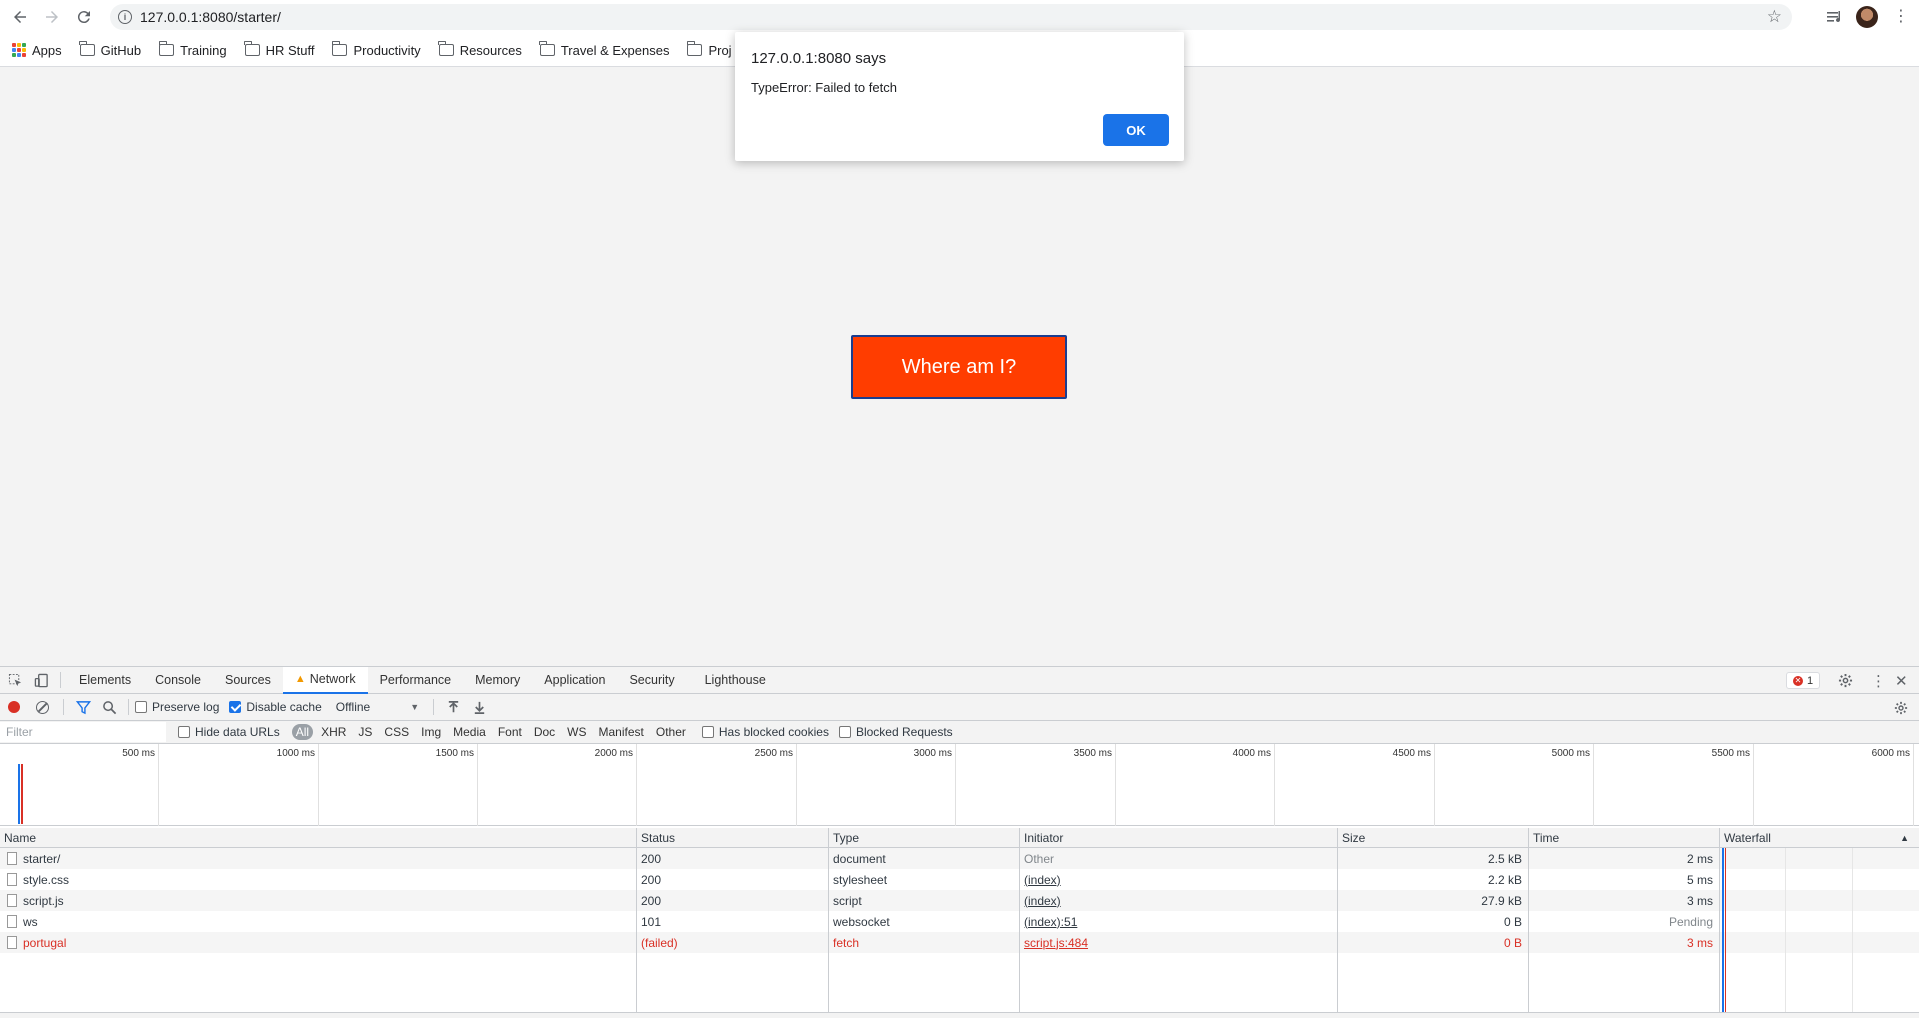  Describe the element at coordinates (951, 17) in the screenshot. I see `address-bar: i 127.0.0.1:8080/starter/ ☆` at that location.